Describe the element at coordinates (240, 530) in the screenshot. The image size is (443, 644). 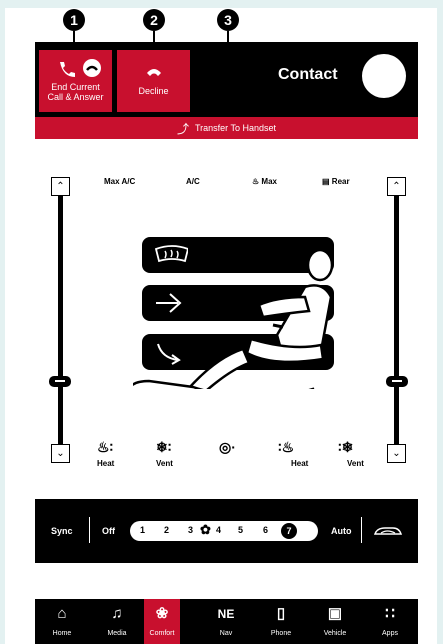
I see `fan-level-5: 5` at that location.